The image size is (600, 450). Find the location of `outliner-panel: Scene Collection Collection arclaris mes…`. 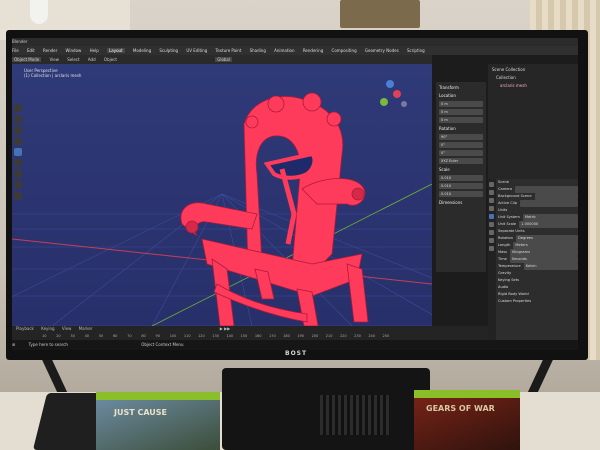

outliner-panel: Scene Collection Collection arclaris mes… is located at coordinates (533, 121).